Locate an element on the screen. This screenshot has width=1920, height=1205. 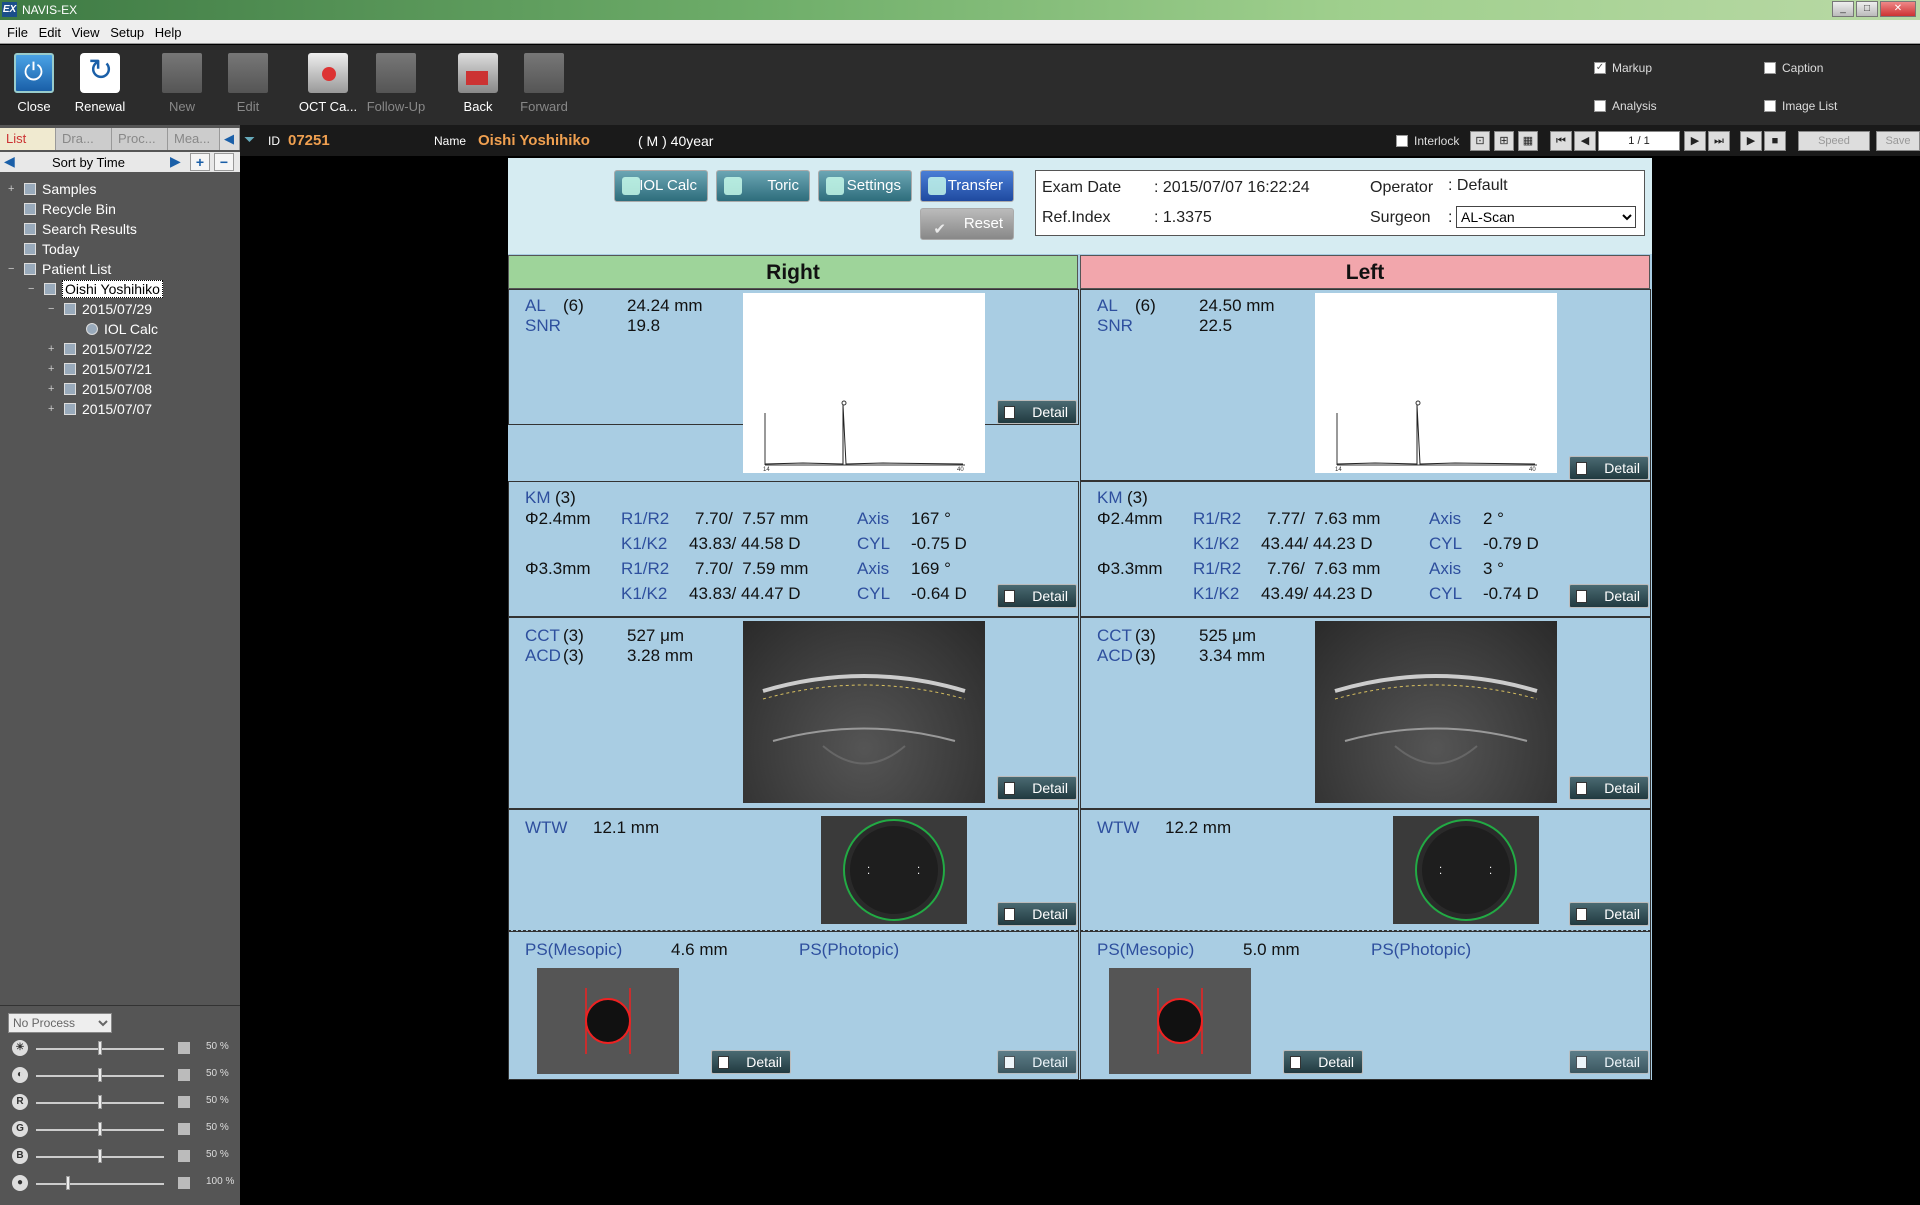
left-ps-photopic-detail-button: Detail is located at coordinates (1609, 1062).